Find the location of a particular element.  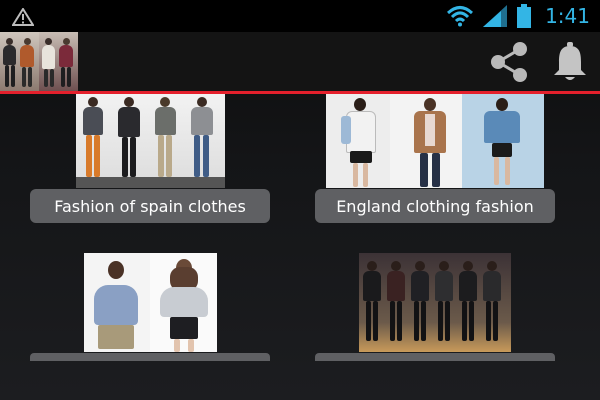

bell-icon is located at coordinates (570, 62).